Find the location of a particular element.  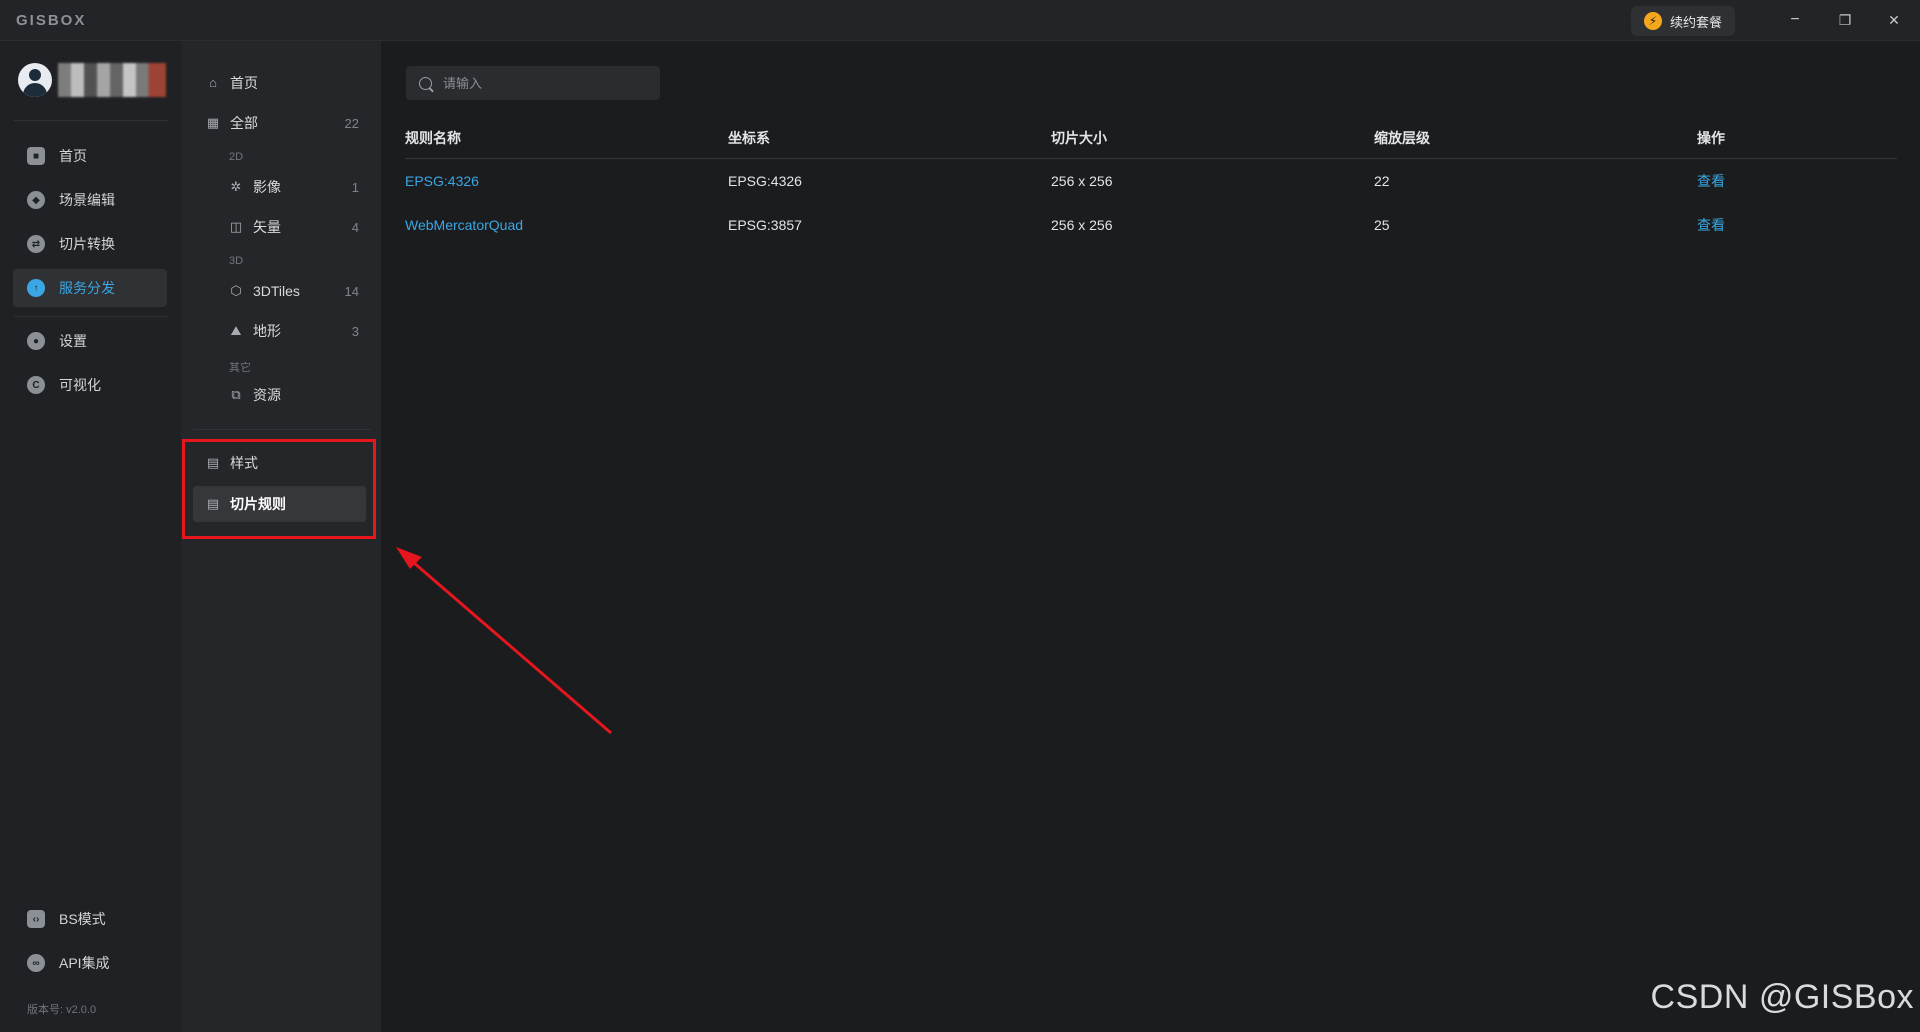

sidebar-item-service-publish: ↑ 服务分发 is located at coordinates (90, 288).